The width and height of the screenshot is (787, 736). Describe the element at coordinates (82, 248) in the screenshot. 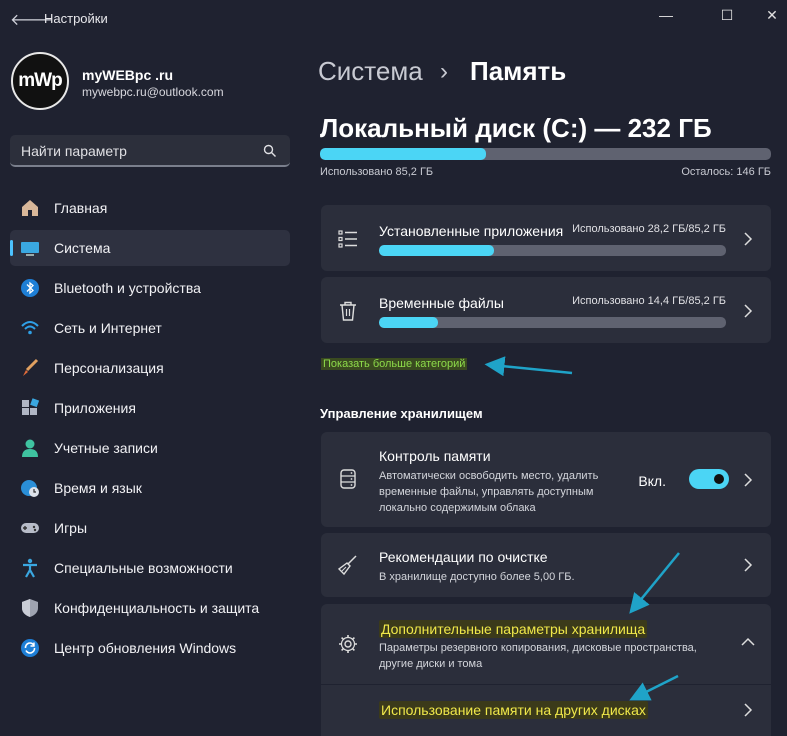

I see `sidebar-item-label: Система` at that location.